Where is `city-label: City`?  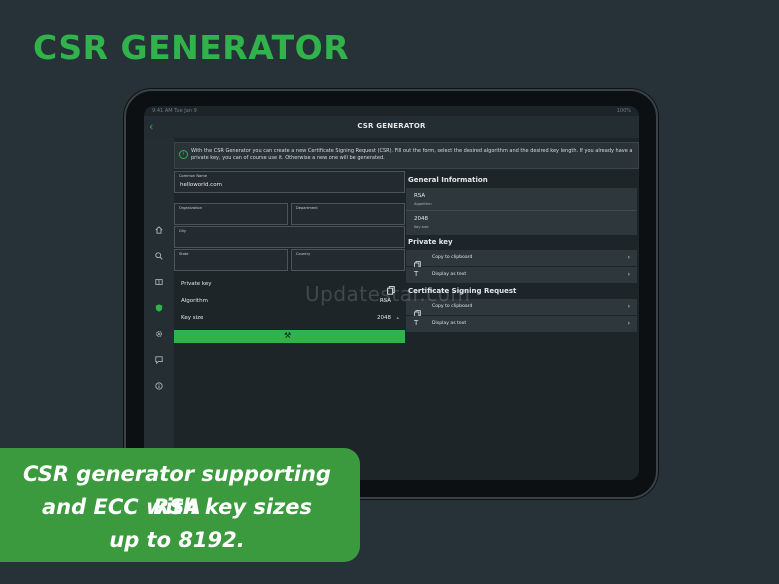
city-label: City is located at coordinates (183, 231).